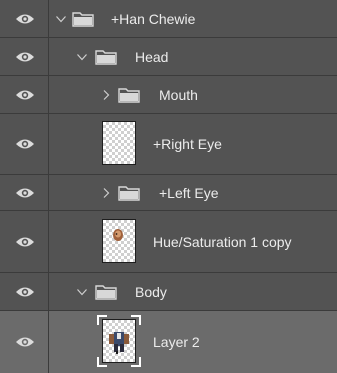 This screenshot has width=337, height=373. Describe the element at coordinates (176, 342) in the screenshot. I see `layer-name: Layer 2` at that location.